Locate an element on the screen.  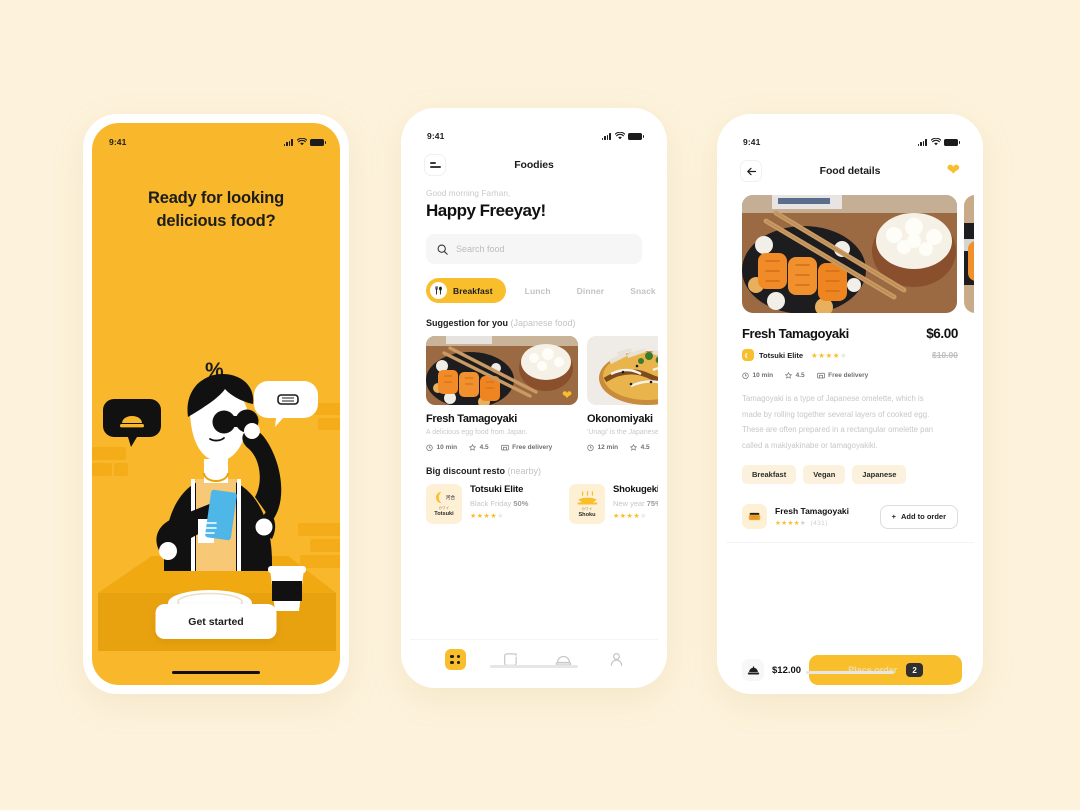
cart-total: $12.00 is located at coordinates (787, 670).